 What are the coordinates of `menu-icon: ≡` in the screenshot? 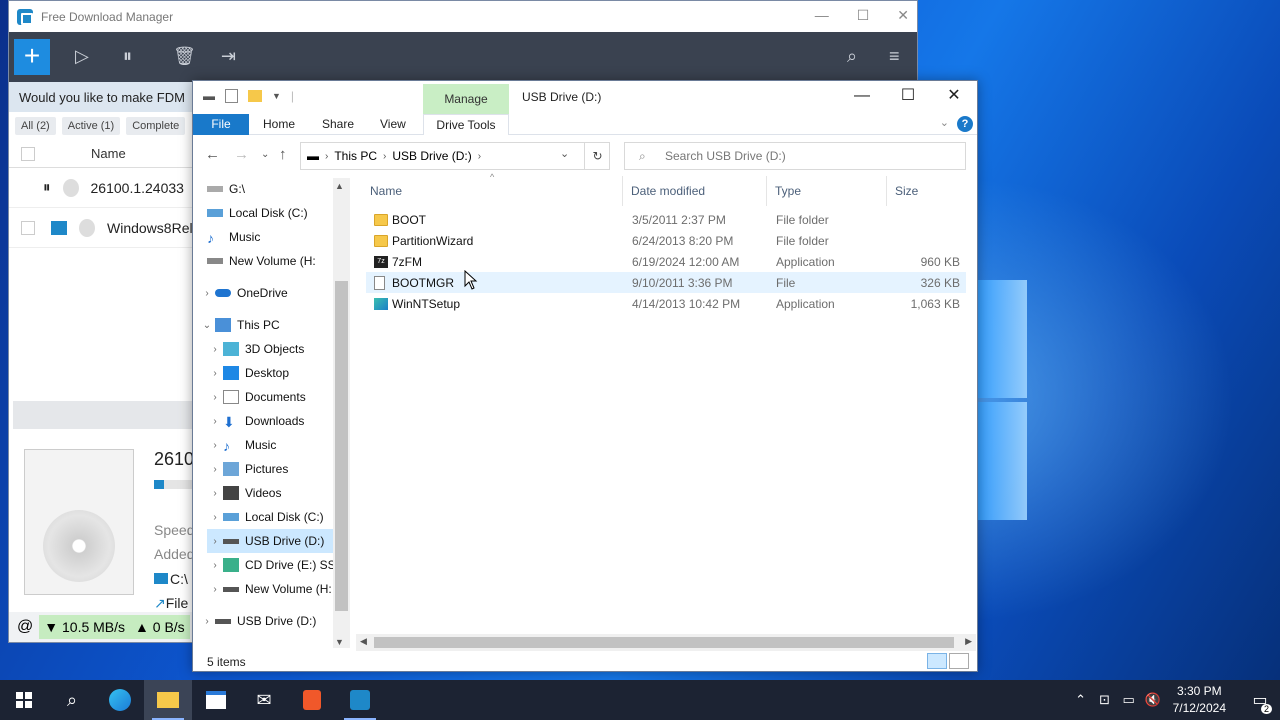 It's located at (894, 56).